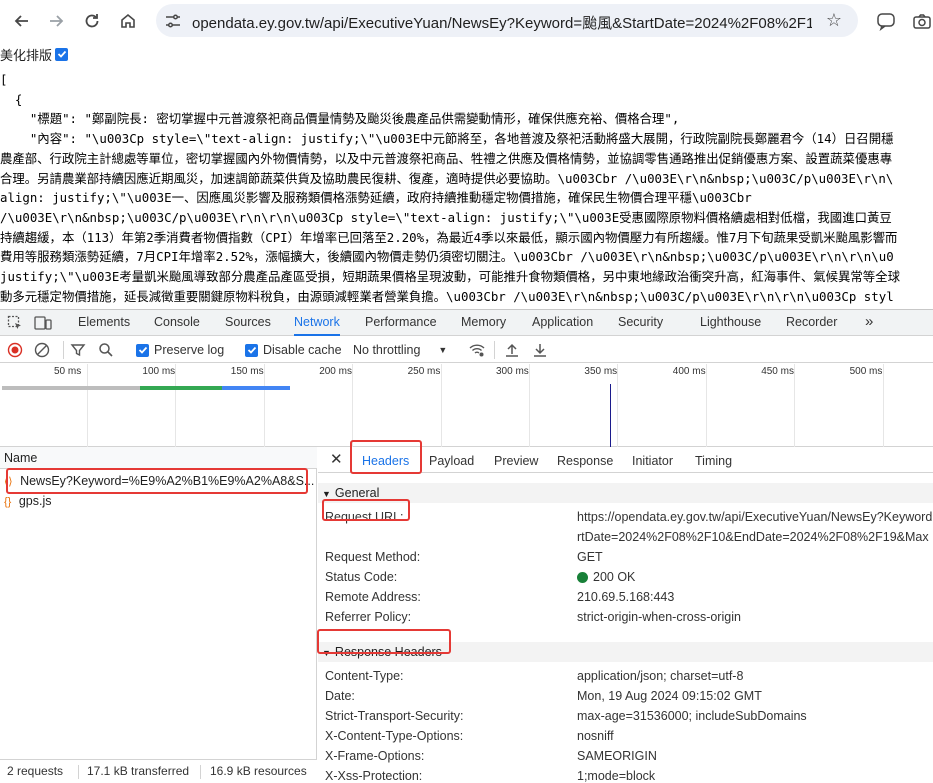 The image size is (933, 783). What do you see at coordinates (368, 617) in the screenshot?
I see `referrer-policy-key: Referrer Policy:` at bounding box center [368, 617].